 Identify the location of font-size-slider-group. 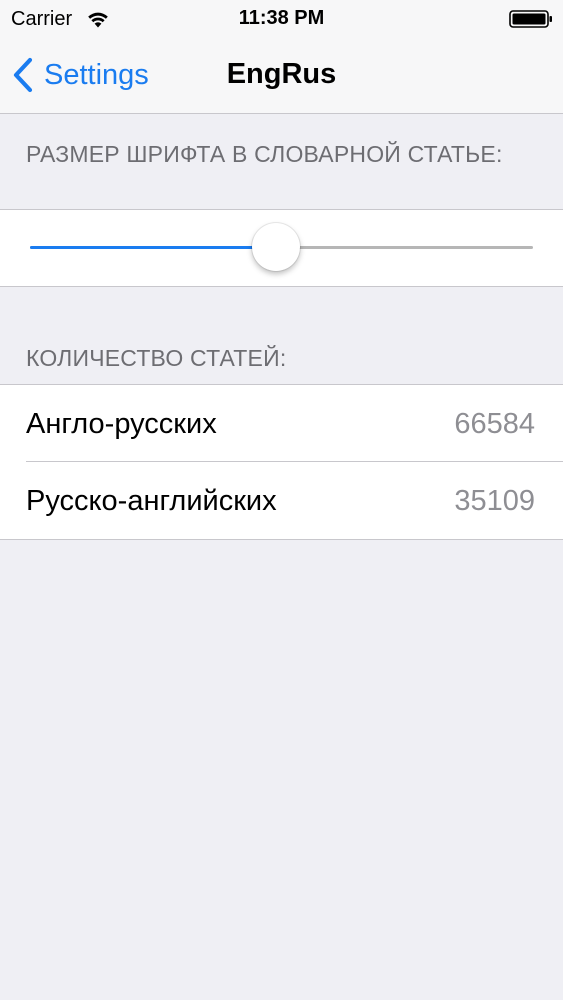
(281, 248).